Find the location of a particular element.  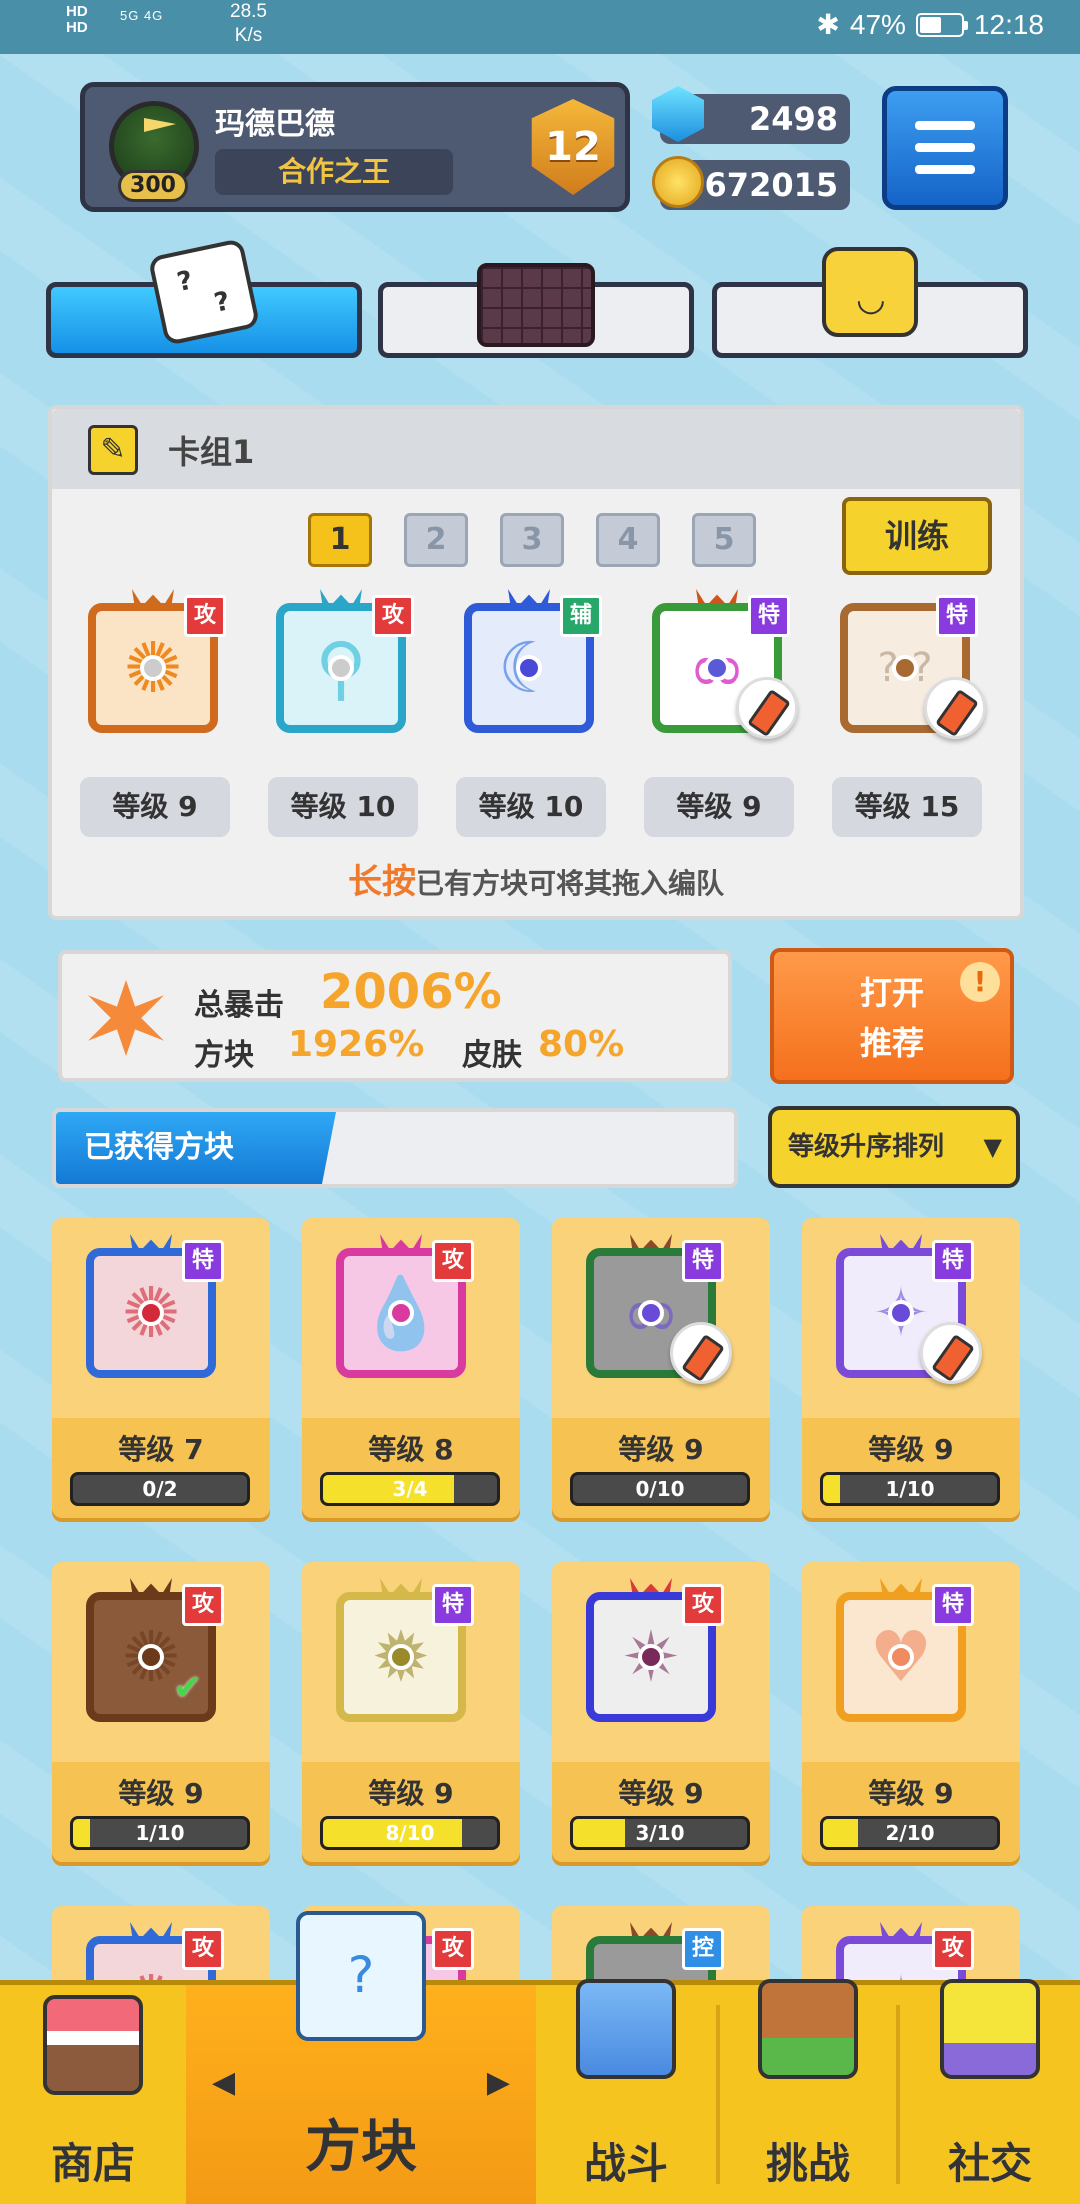

social-icon is located at coordinates (990, 2029).